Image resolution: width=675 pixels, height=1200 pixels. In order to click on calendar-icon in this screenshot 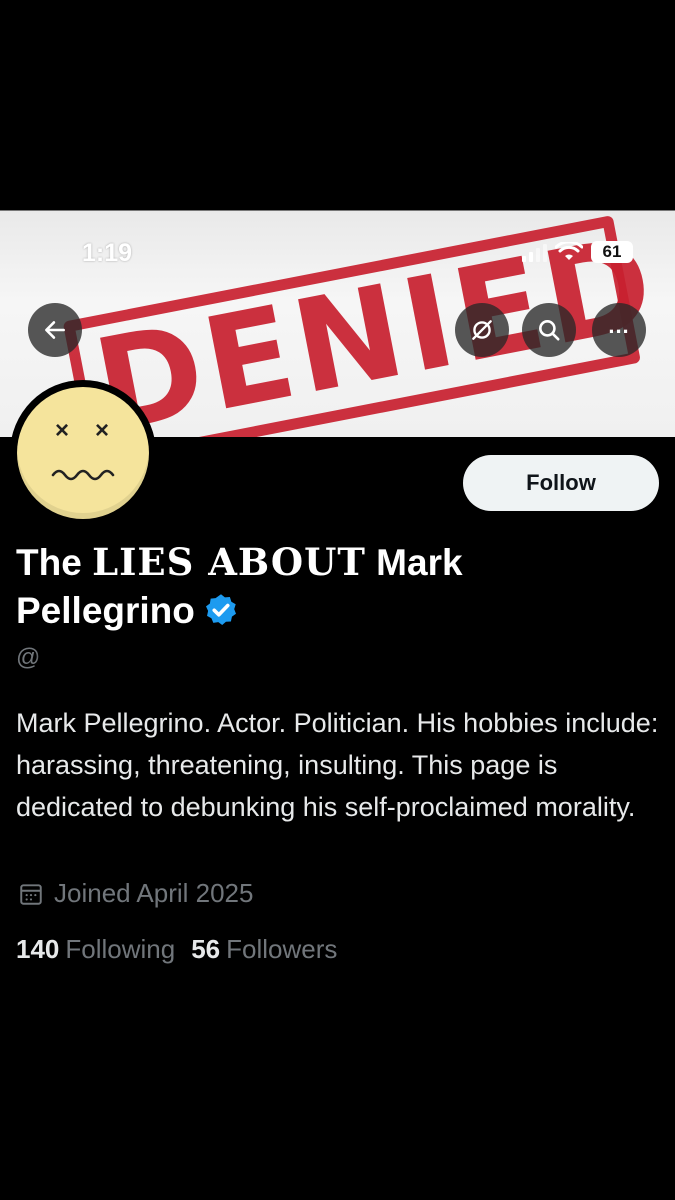, I will do `click(31, 894)`.